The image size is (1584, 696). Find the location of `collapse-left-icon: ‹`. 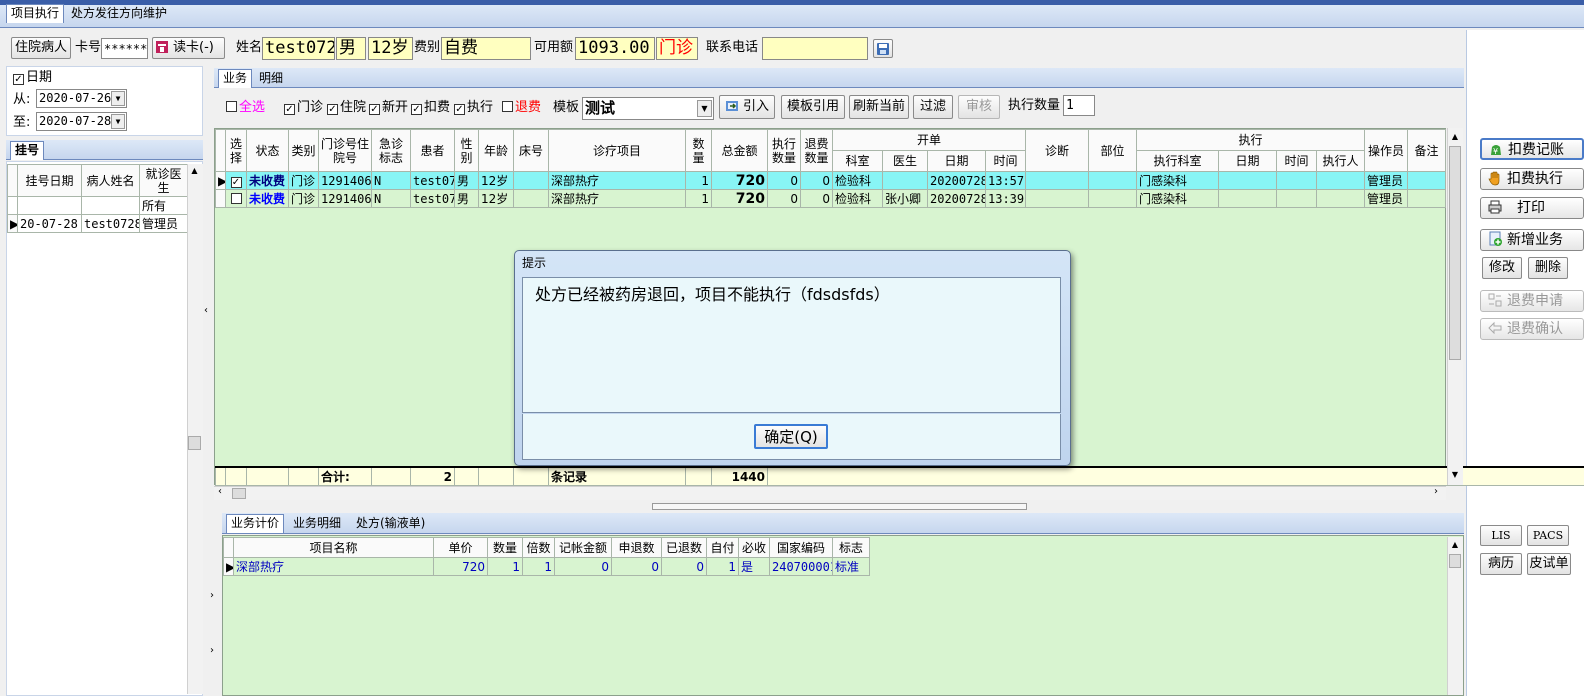

collapse-left-icon: ‹ is located at coordinates (208, 310).